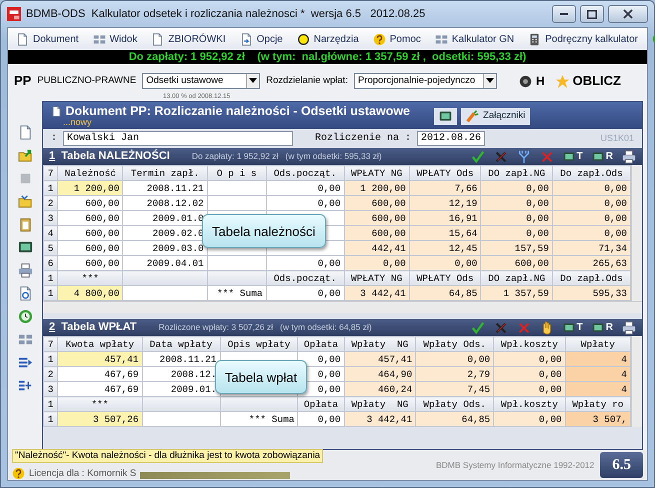  Describe the element at coordinates (591, 293) in the screenshot. I see `total-cell: 595,33` at that location.